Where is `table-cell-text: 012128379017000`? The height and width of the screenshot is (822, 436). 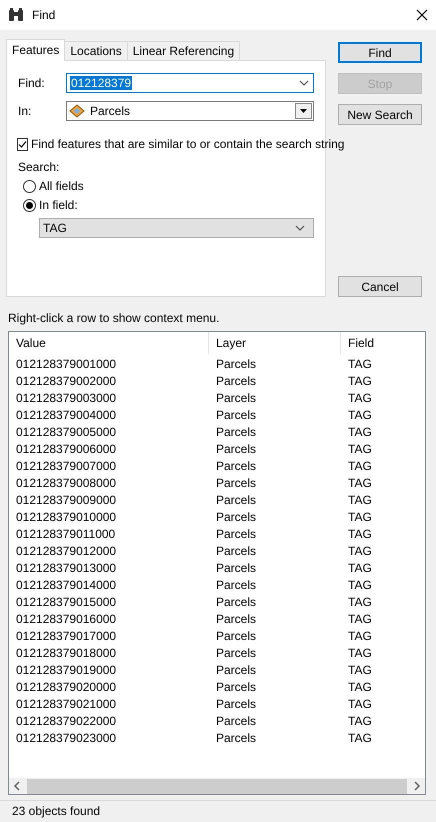
table-cell-text: 012128379017000 is located at coordinates (66, 636).